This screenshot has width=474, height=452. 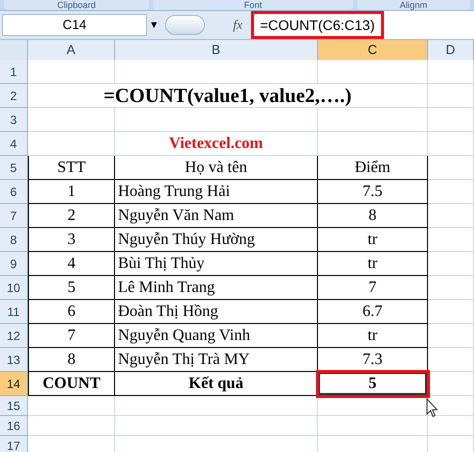 I want to click on row-header: 6, so click(x=14, y=192).